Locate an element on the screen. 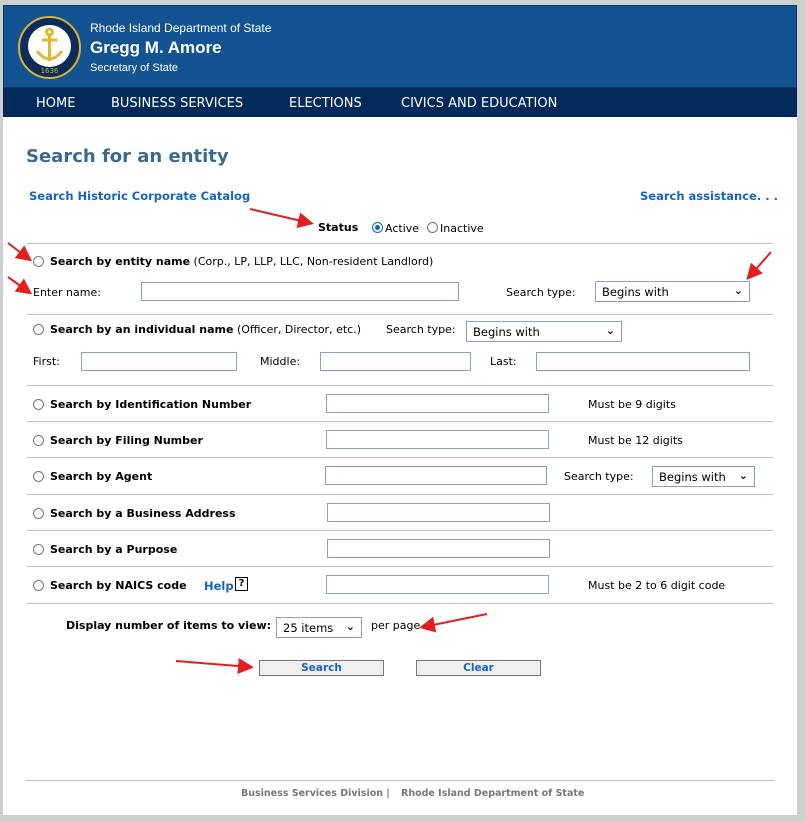 Image resolution: width=805 pixels, height=822 pixels. arrow-to-status is located at coordinates (281, 218).